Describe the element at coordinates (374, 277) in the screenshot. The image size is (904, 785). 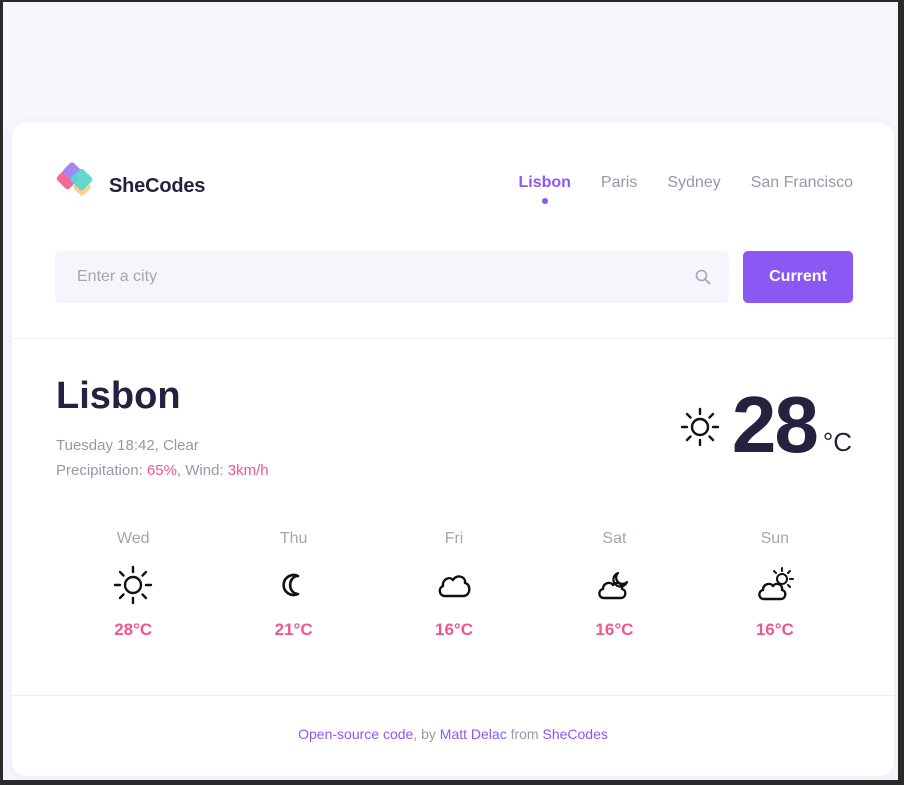
I see `city-search-input` at that location.